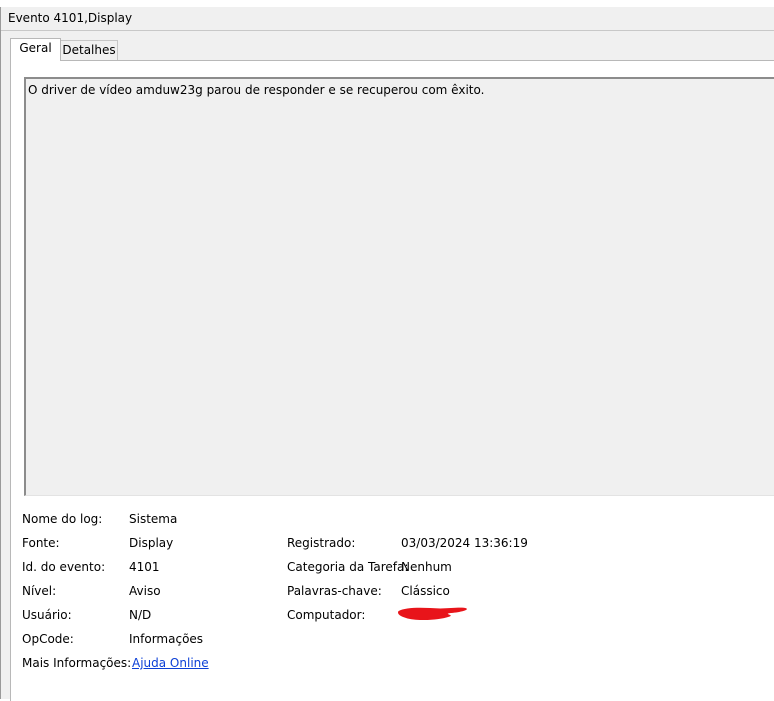 This screenshot has width=774, height=701. I want to click on user-value: N/D, so click(140, 615).